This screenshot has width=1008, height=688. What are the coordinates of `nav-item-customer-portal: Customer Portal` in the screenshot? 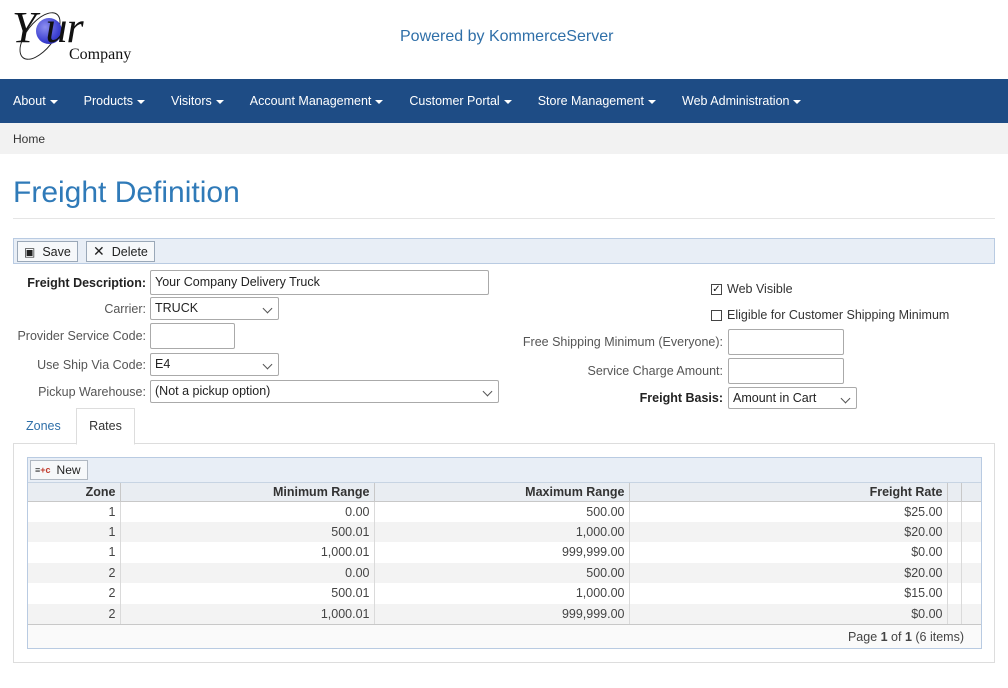 It's located at (460, 101).